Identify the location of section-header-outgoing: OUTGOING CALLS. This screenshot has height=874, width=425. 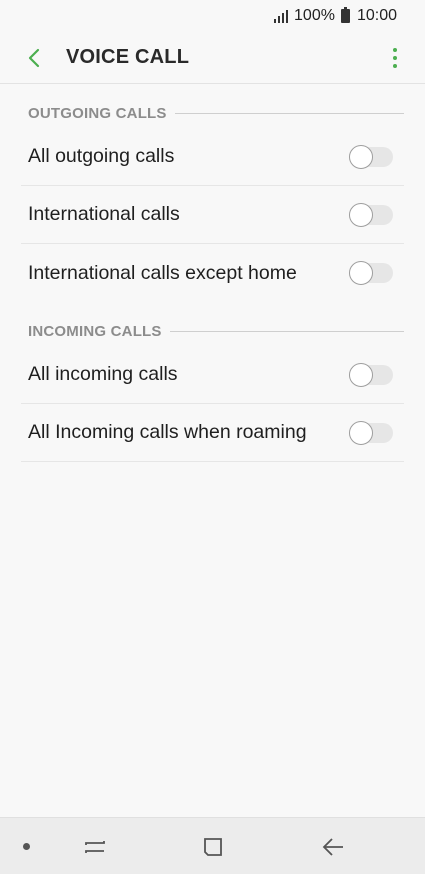
(216, 113).